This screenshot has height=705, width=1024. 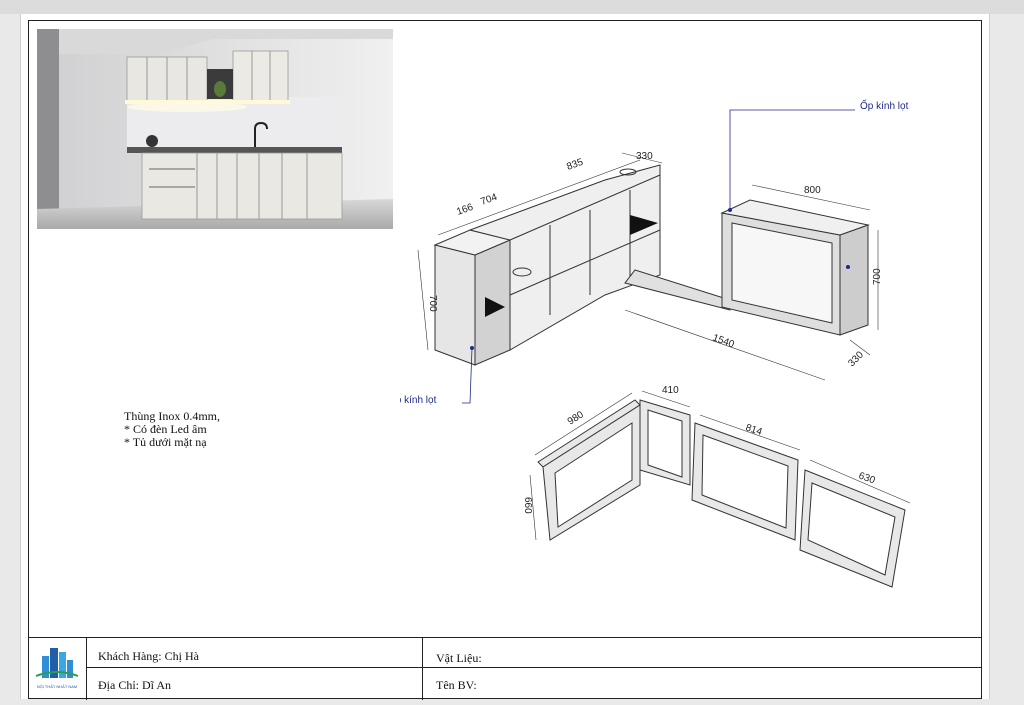 What do you see at coordinates (459, 658) in the screenshot?
I see `material-field: Vật Liệu:` at bounding box center [459, 658].